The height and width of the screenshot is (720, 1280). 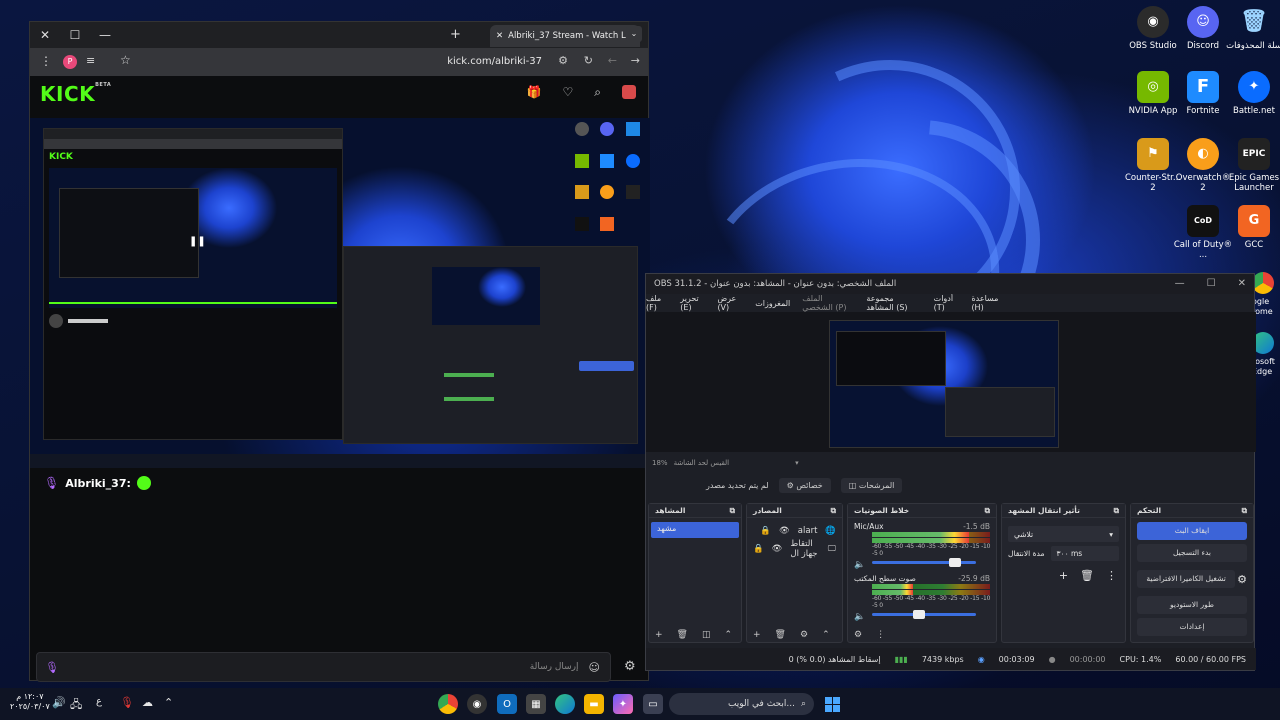 I want to click on desktop-icon-epic: EPIC Epic Games Launcher, so click(x=1252, y=166).